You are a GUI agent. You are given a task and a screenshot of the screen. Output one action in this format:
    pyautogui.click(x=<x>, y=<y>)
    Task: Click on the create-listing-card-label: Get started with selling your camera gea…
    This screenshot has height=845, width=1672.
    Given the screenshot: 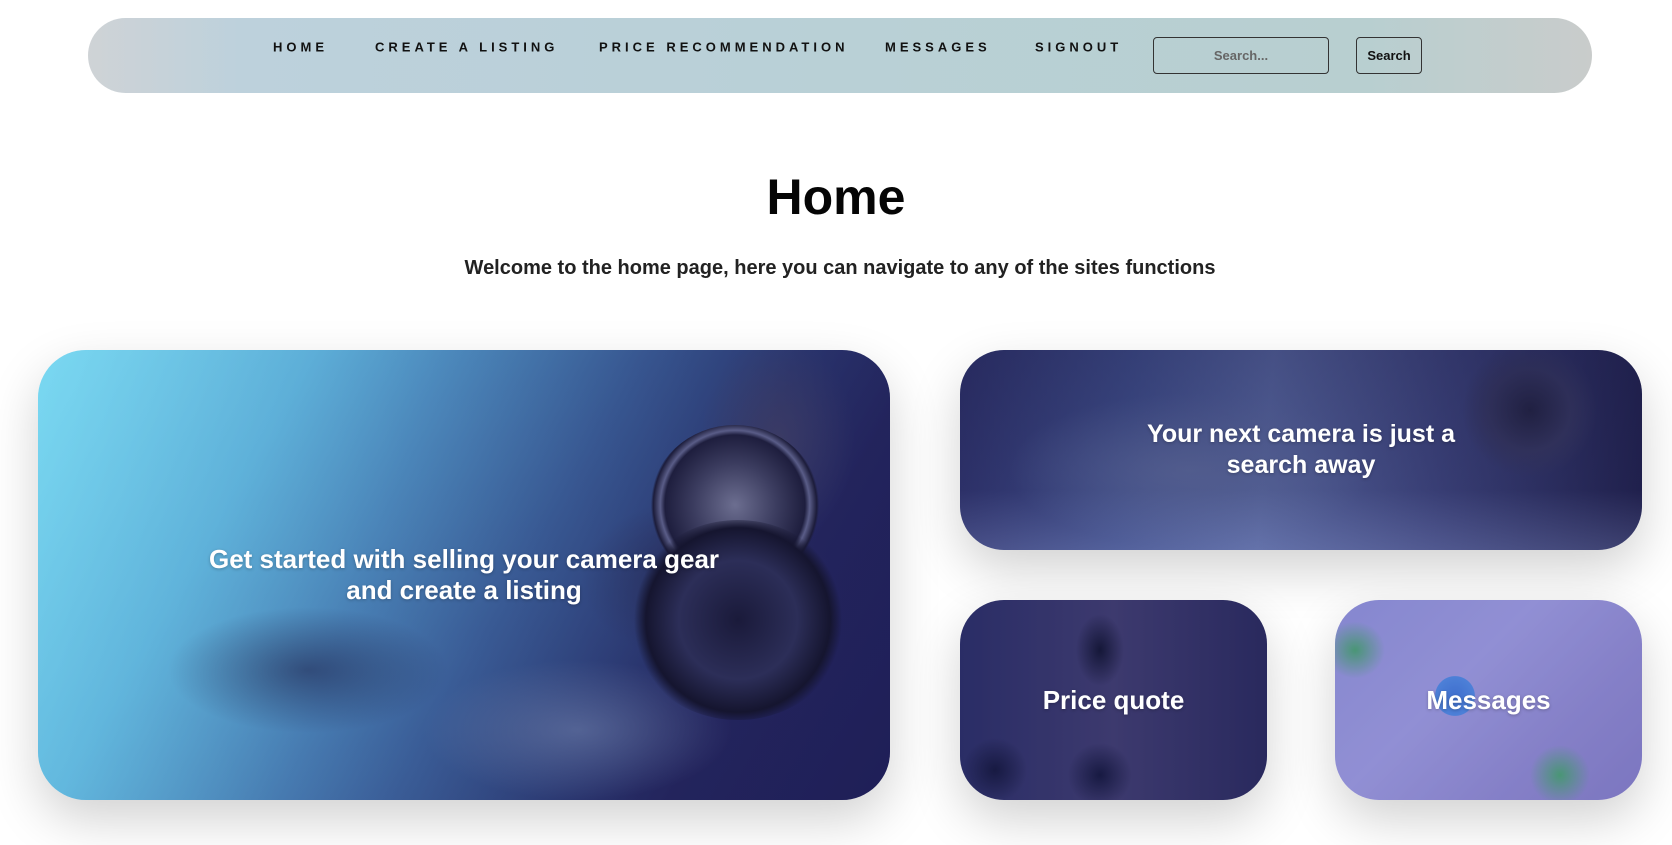 What is the action you would take?
    pyautogui.click(x=464, y=574)
    